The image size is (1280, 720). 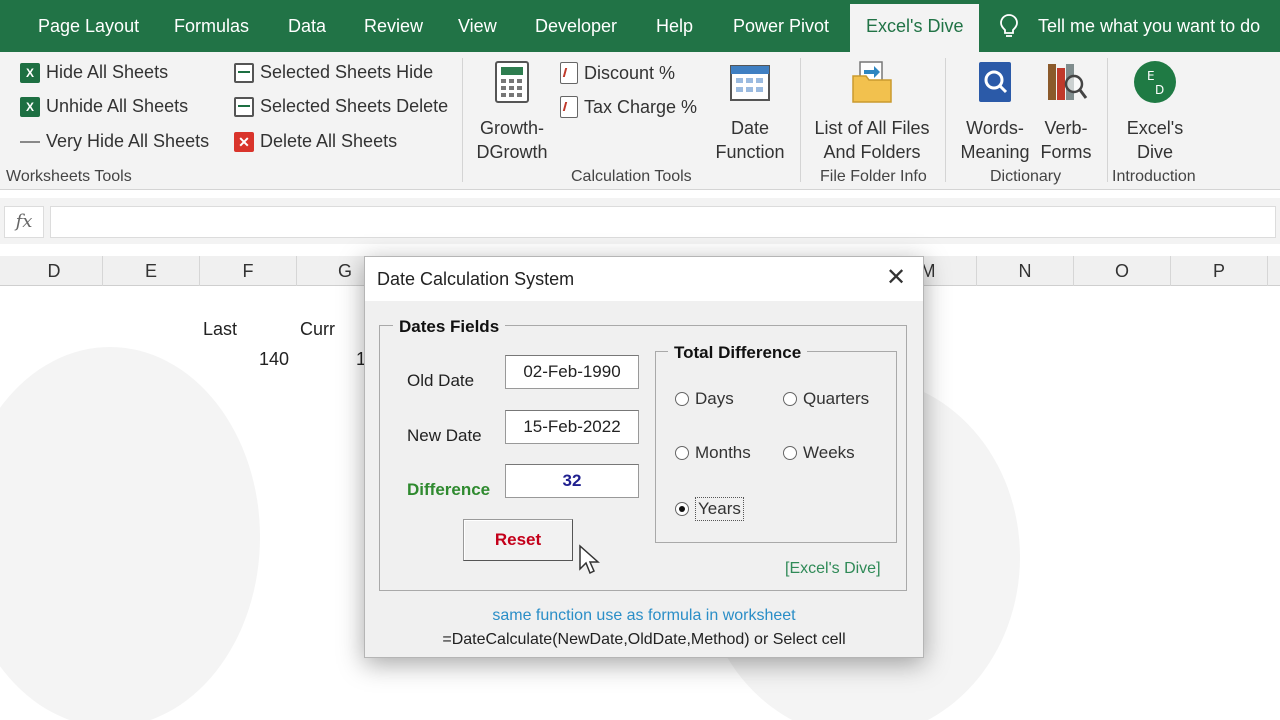 What do you see at coordinates (1066, 128) in the screenshot?
I see `verb-label-1: Verb-` at bounding box center [1066, 128].